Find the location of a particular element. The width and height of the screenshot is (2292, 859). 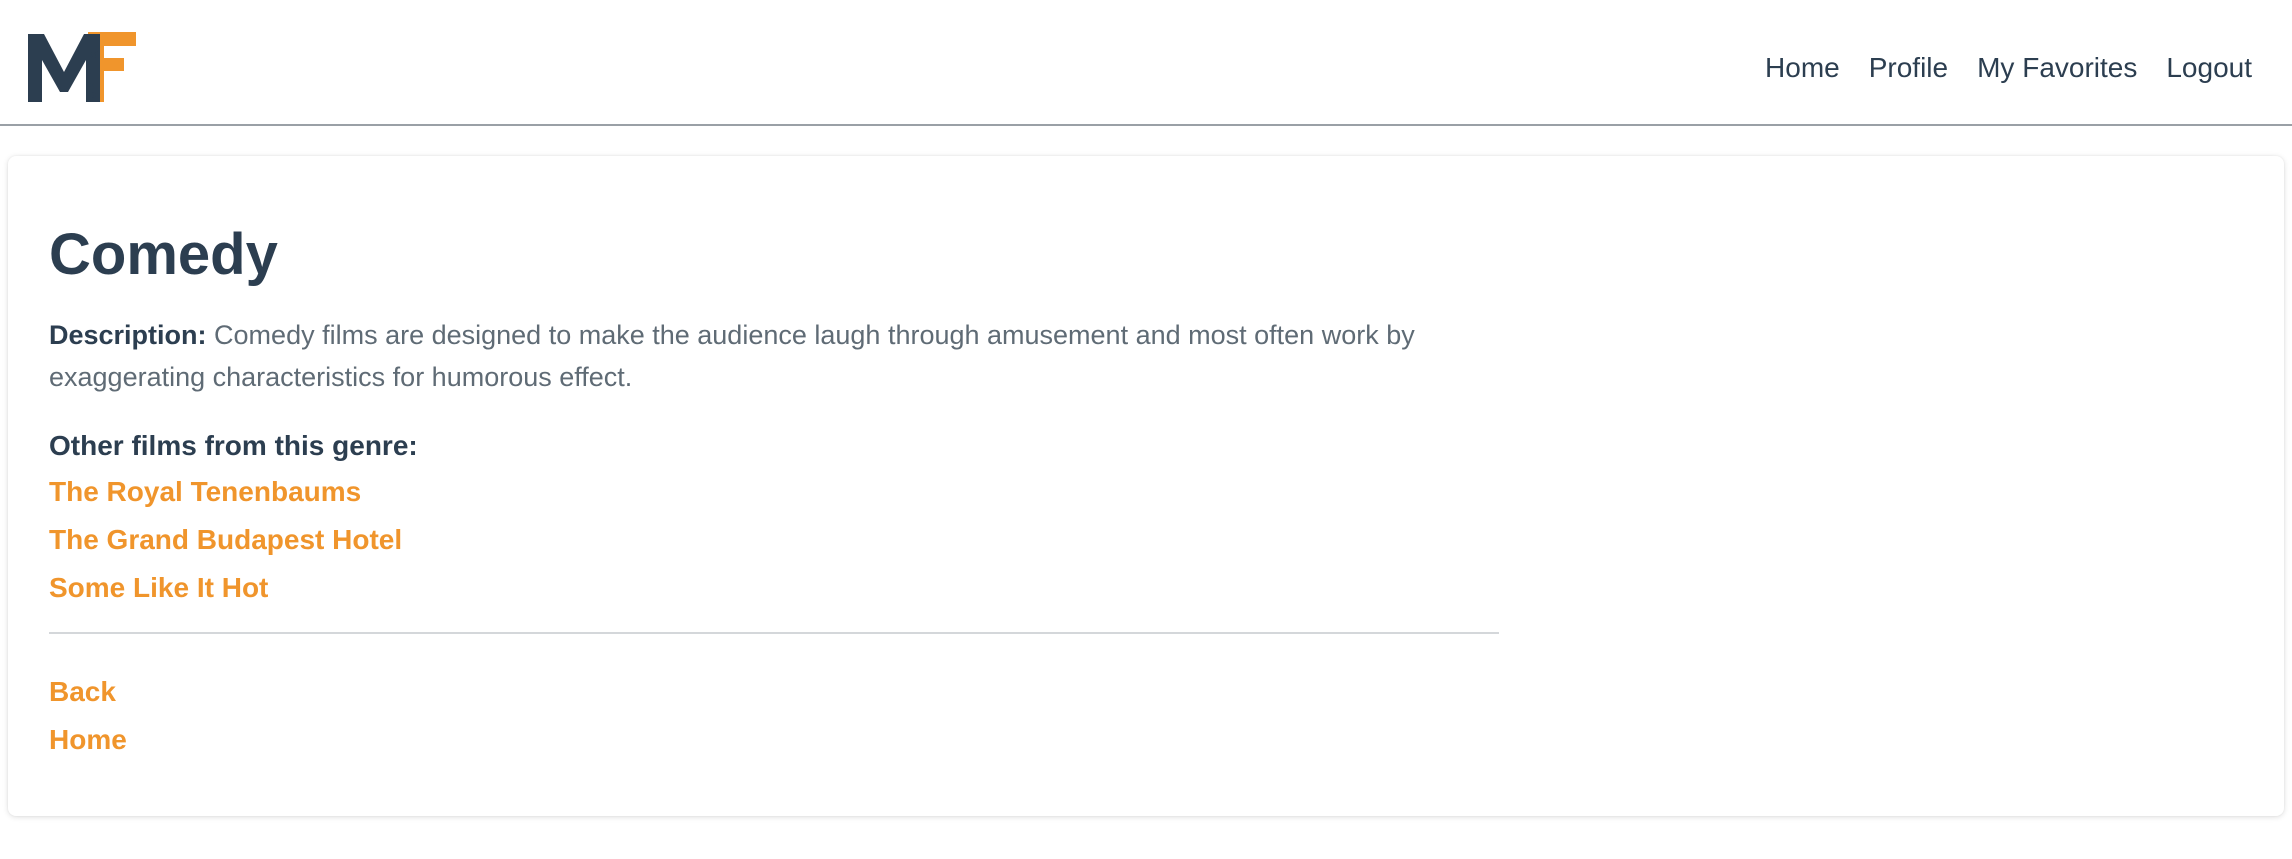

main-nav: Home Profile My Favorites Logout is located at coordinates (2008, 68).